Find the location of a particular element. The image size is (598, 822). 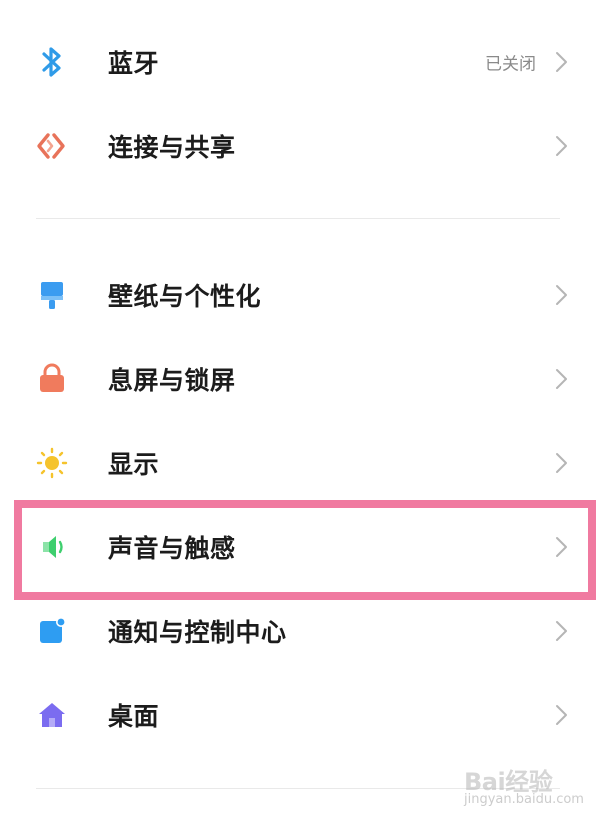

settings-item-home-screen: 桌面 is located at coordinates (299, 715).